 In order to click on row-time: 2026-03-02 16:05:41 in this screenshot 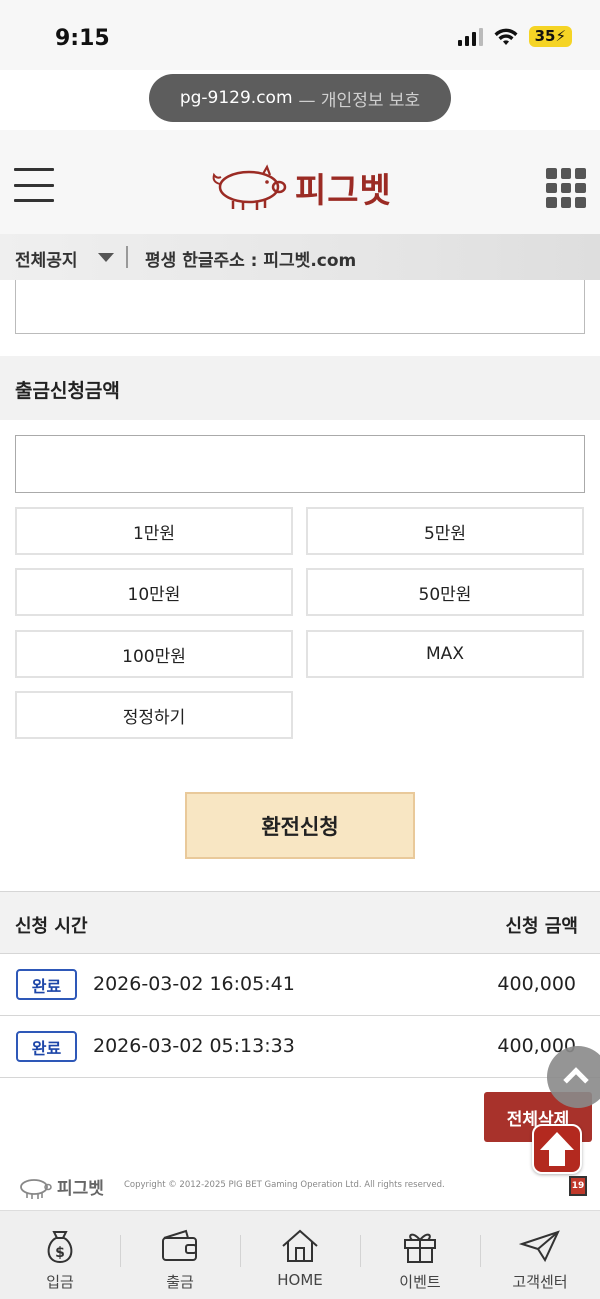, I will do `click(194, 984)`.